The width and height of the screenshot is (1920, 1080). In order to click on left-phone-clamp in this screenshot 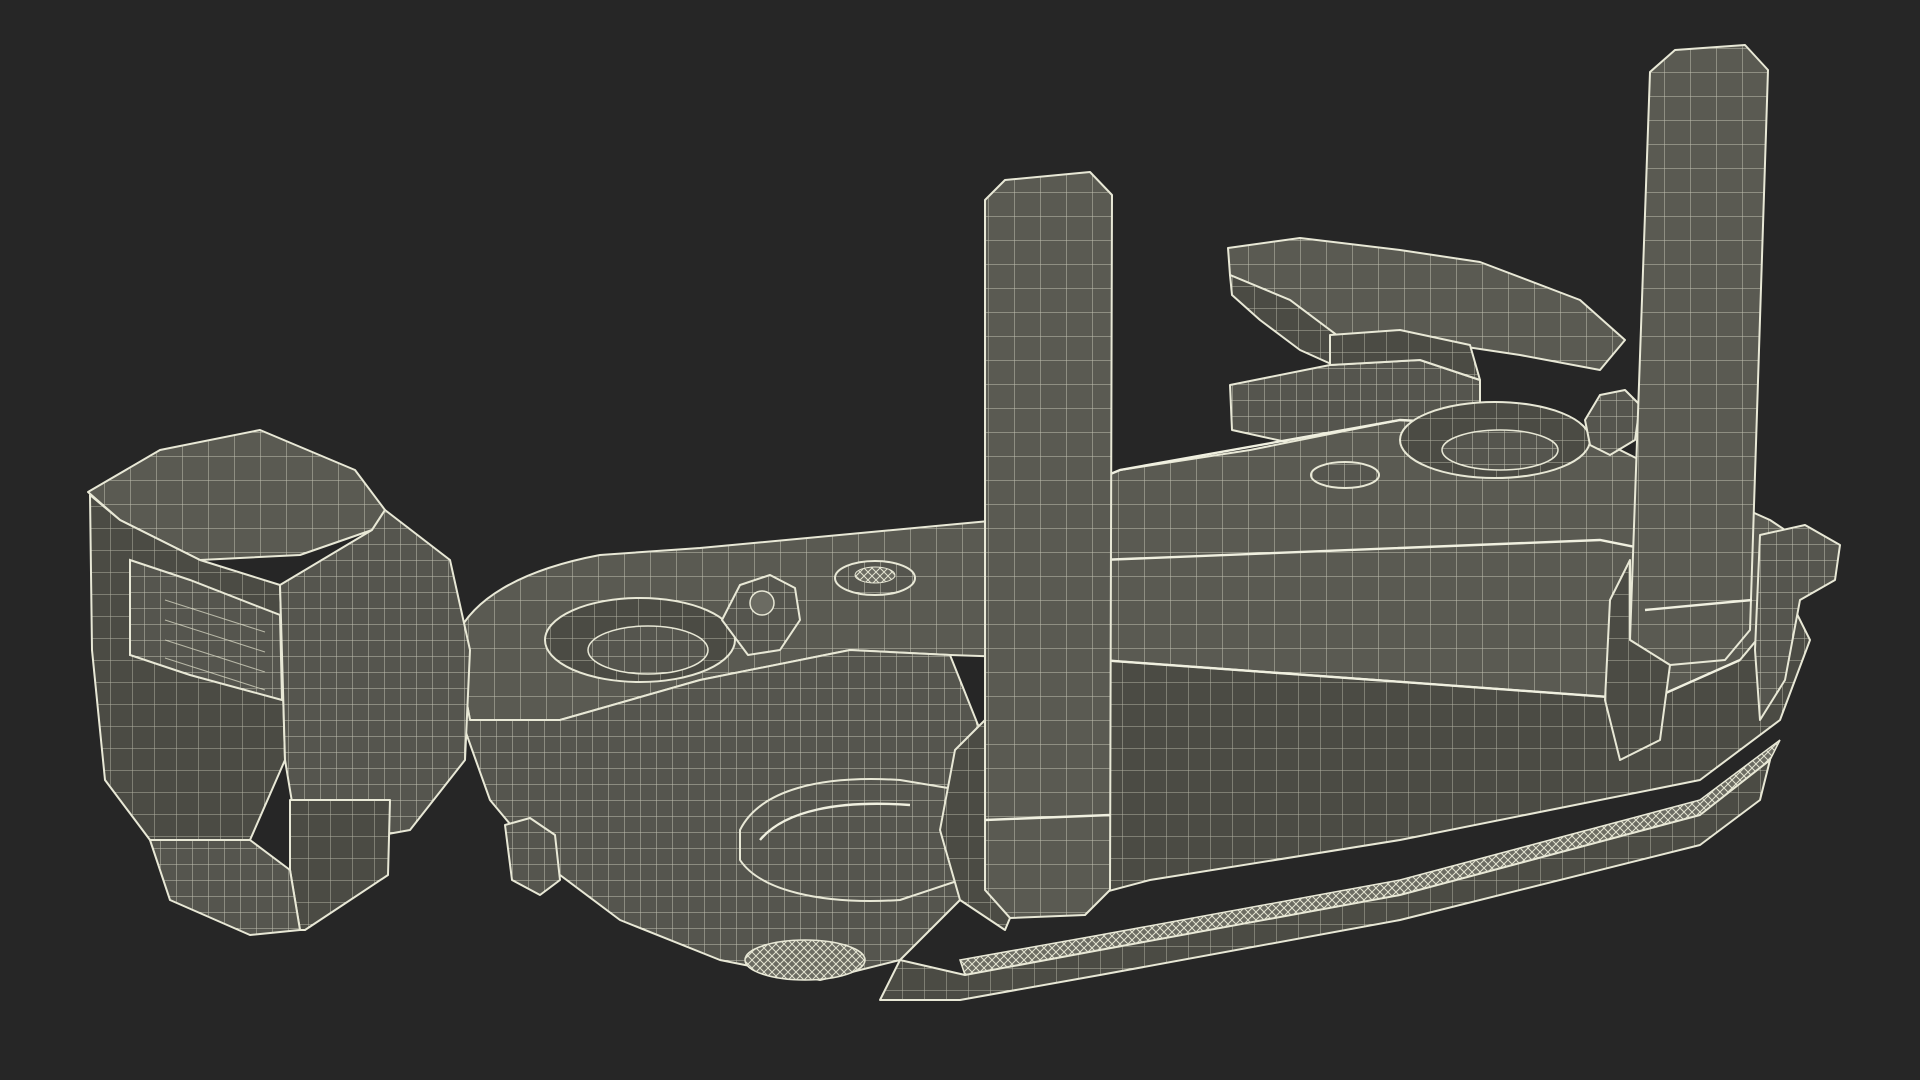, I will do `click(279, 682)`.